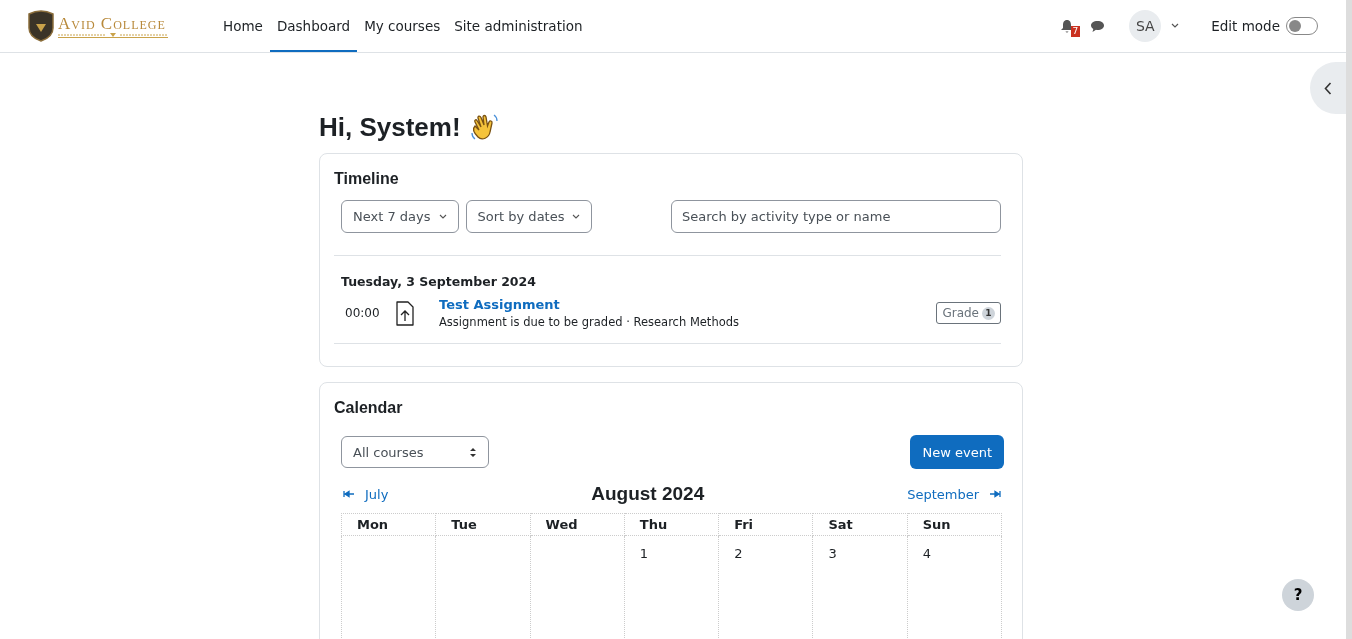 The height and width of the screenshot is (639, 1352). I want to click on nav-link: Dashboard, so click(313, 26).